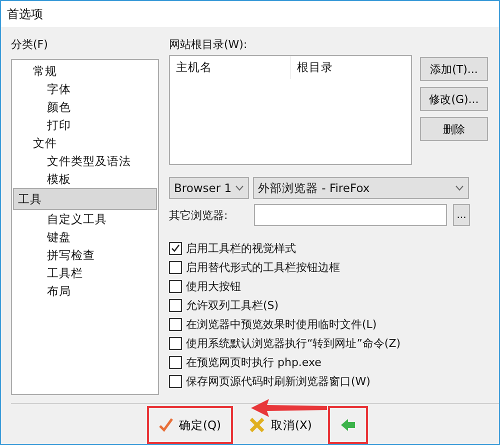  Describe the element at coordinates (85, 237) in the screenshot. I see `tree-item: 键盘` at that location.